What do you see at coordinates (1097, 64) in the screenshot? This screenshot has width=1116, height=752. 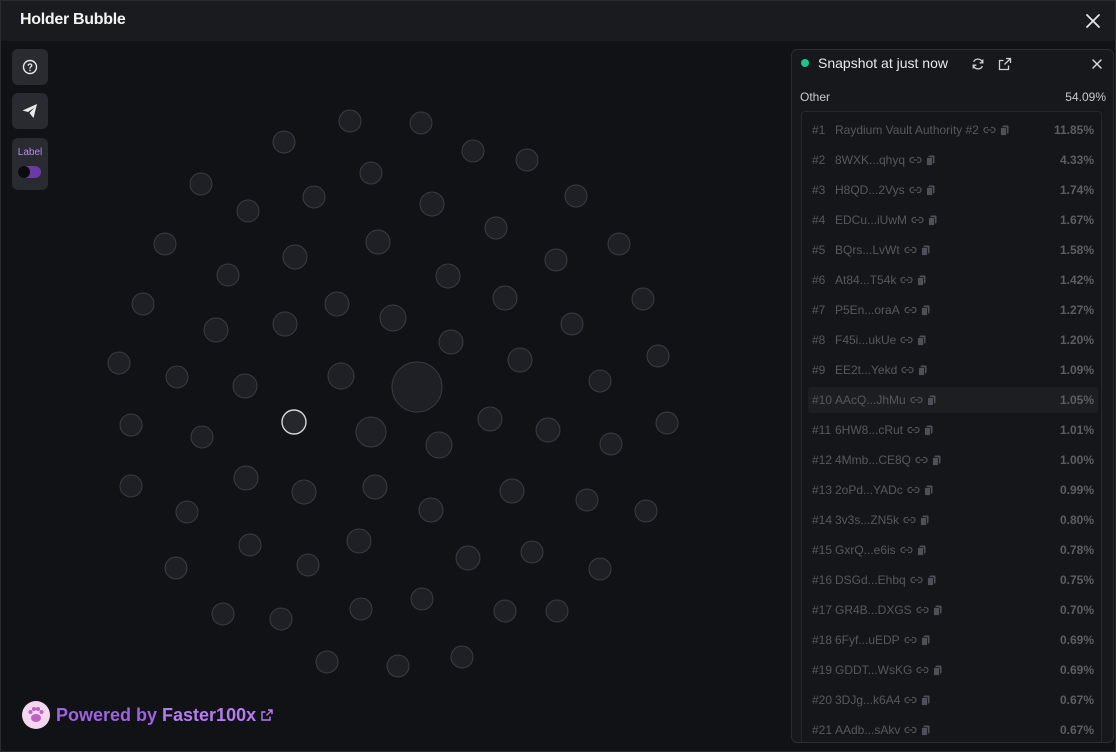 I see `panel-close-icon` at bounding box center [1097, 64].